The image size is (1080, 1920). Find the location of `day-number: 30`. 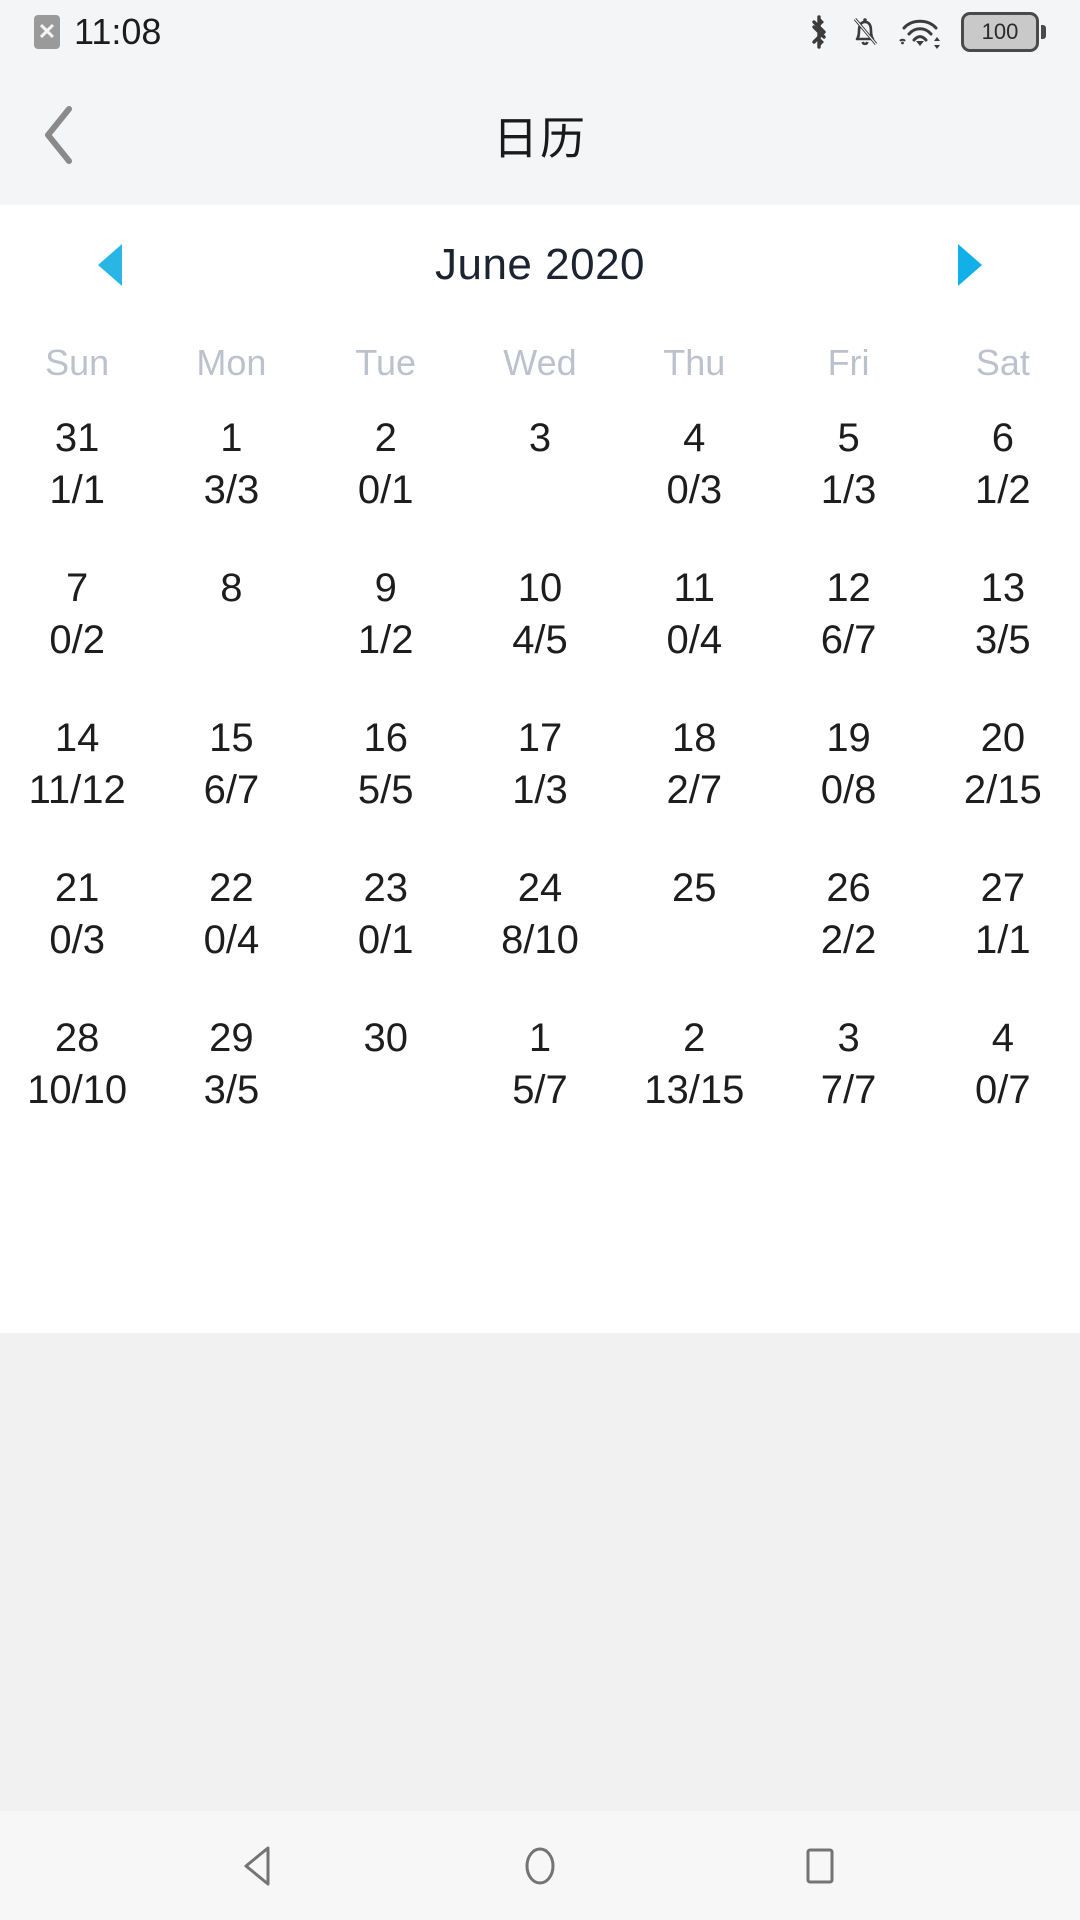

day-number: 30 is located at coordinates (385, 1038).